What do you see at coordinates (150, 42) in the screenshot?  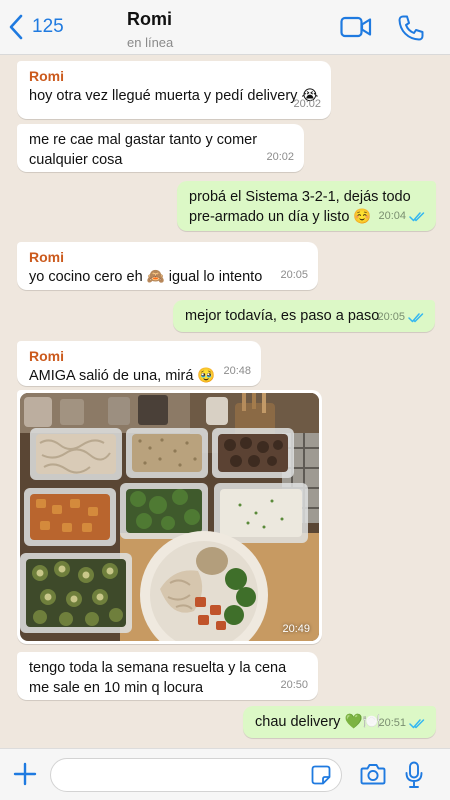 I see `contact-status: en línea` at bounding box center [150, 42].